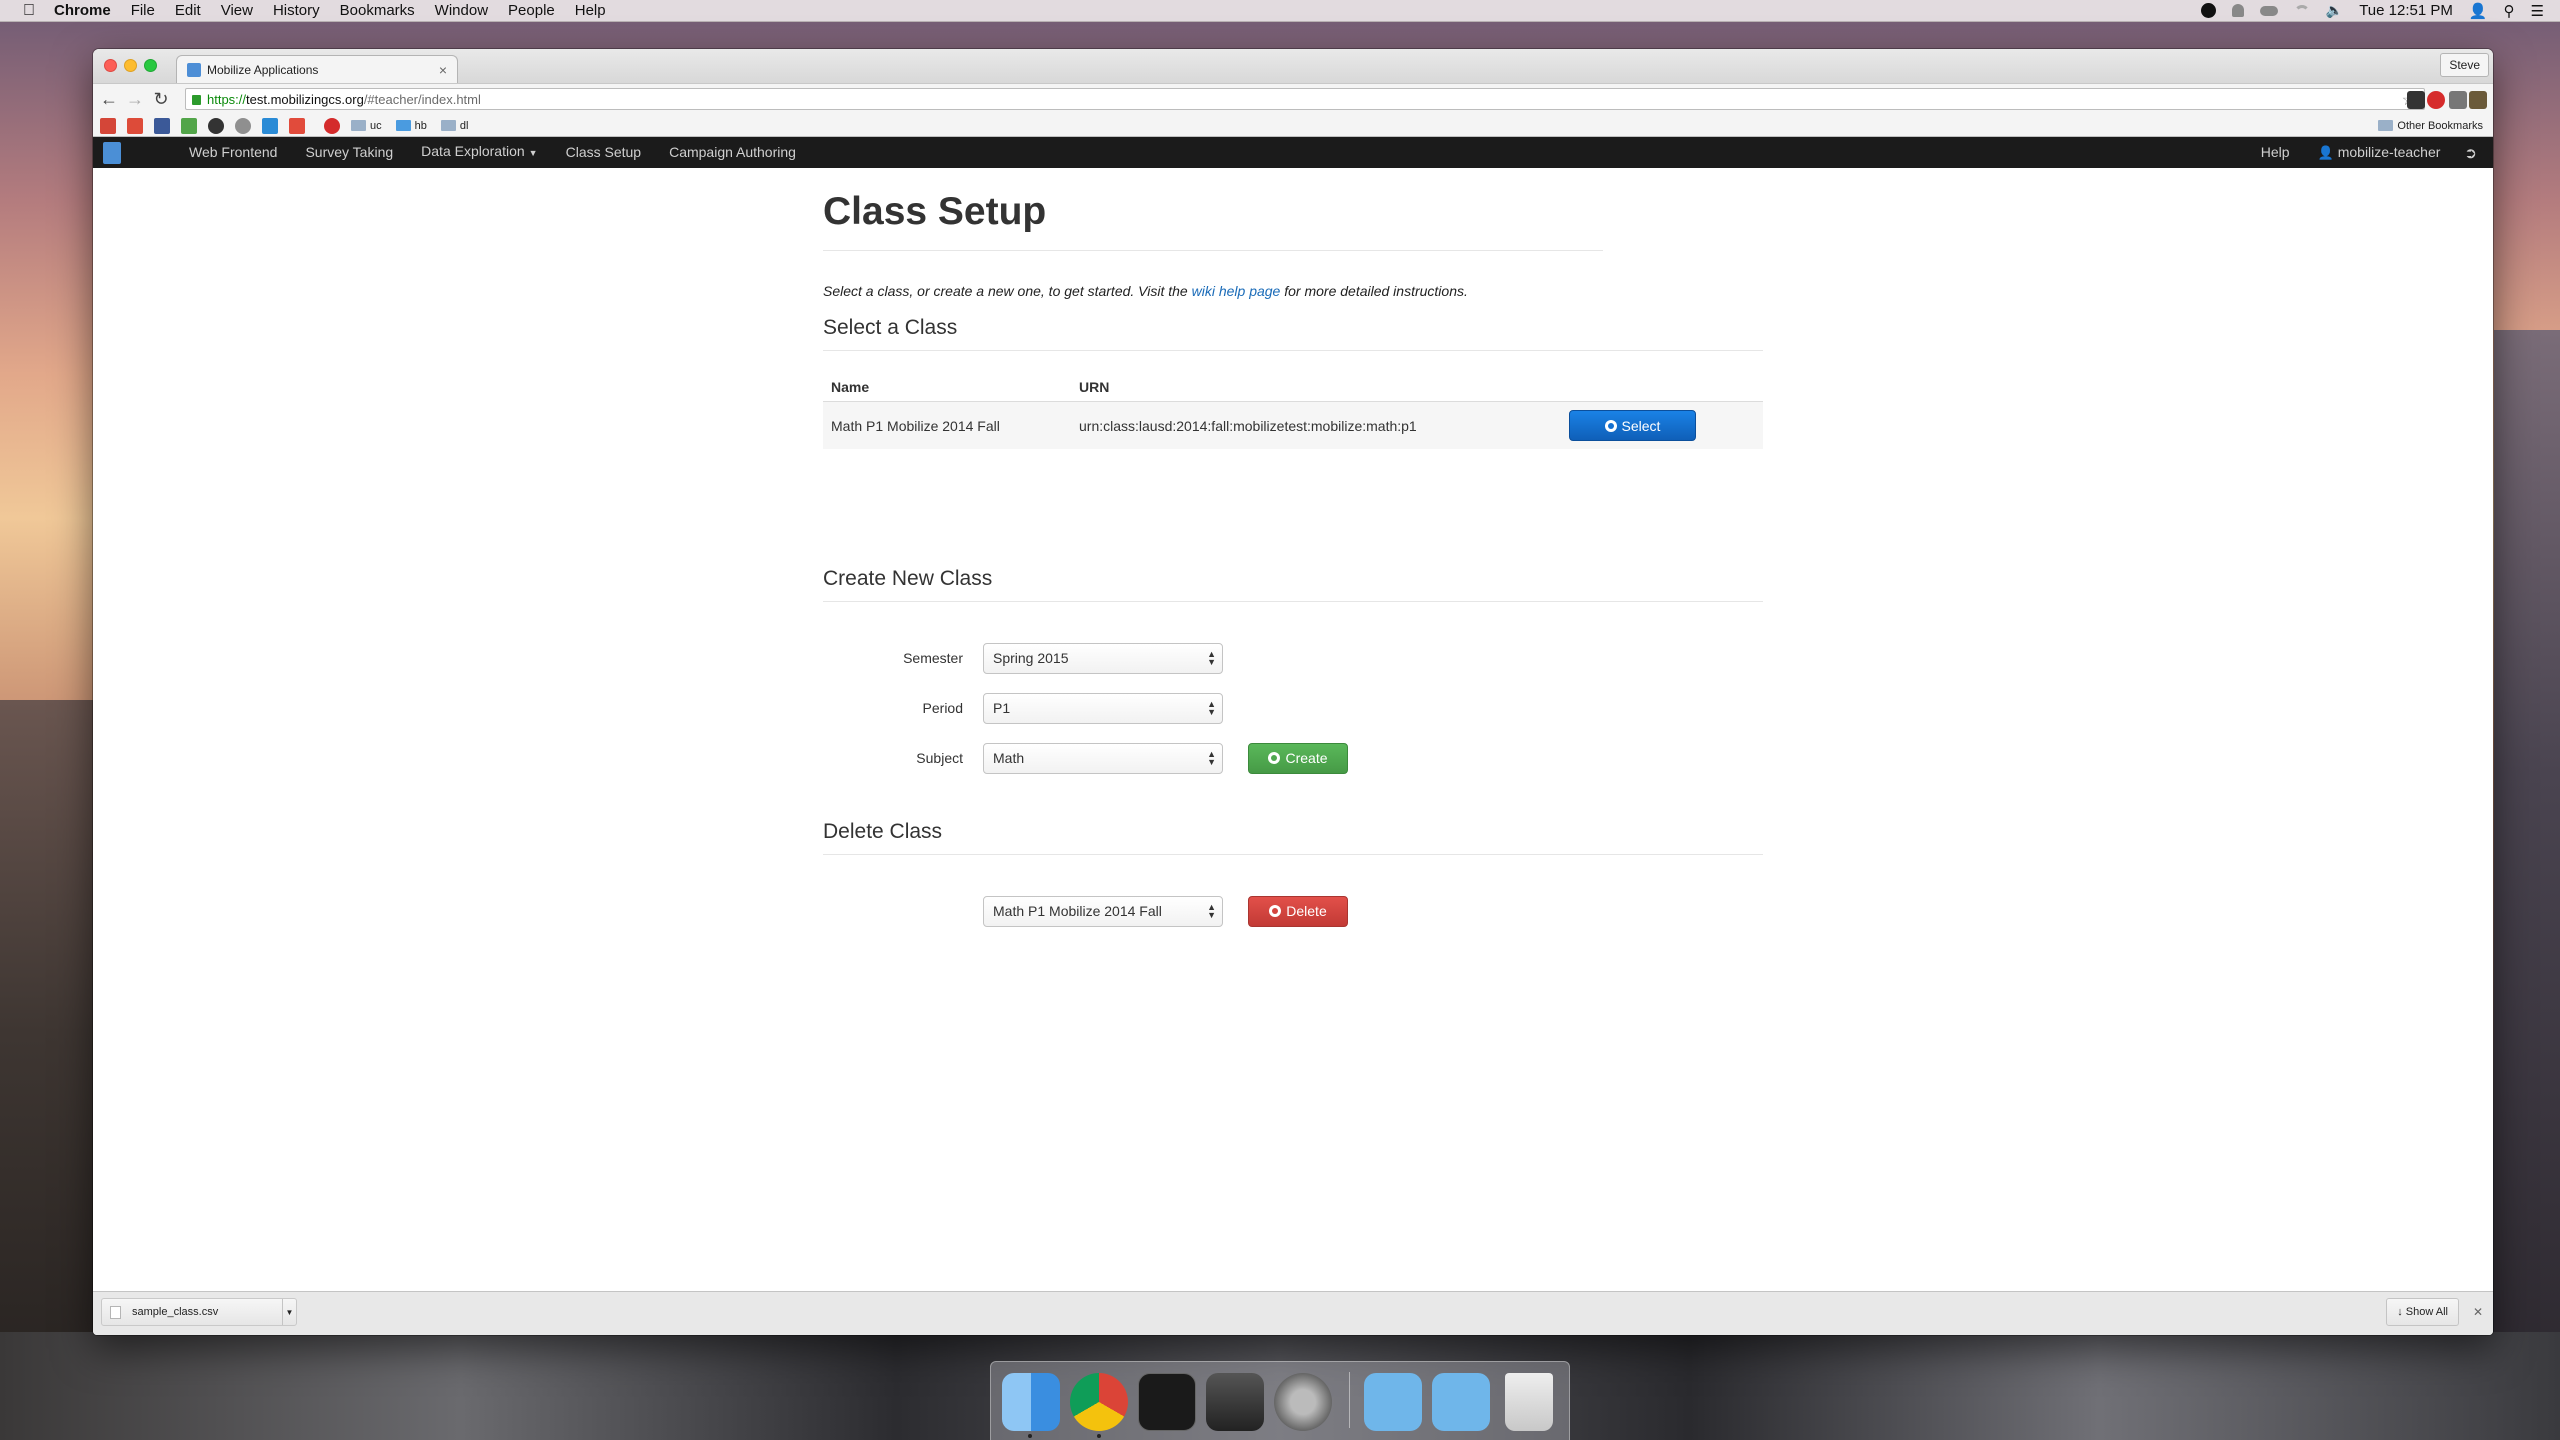 The width and height of the screenshot is (2560, 1440). Describe the element at coordinates (2416, 100) in the screenshot. I see `extension-puzzle-icon` at that location.